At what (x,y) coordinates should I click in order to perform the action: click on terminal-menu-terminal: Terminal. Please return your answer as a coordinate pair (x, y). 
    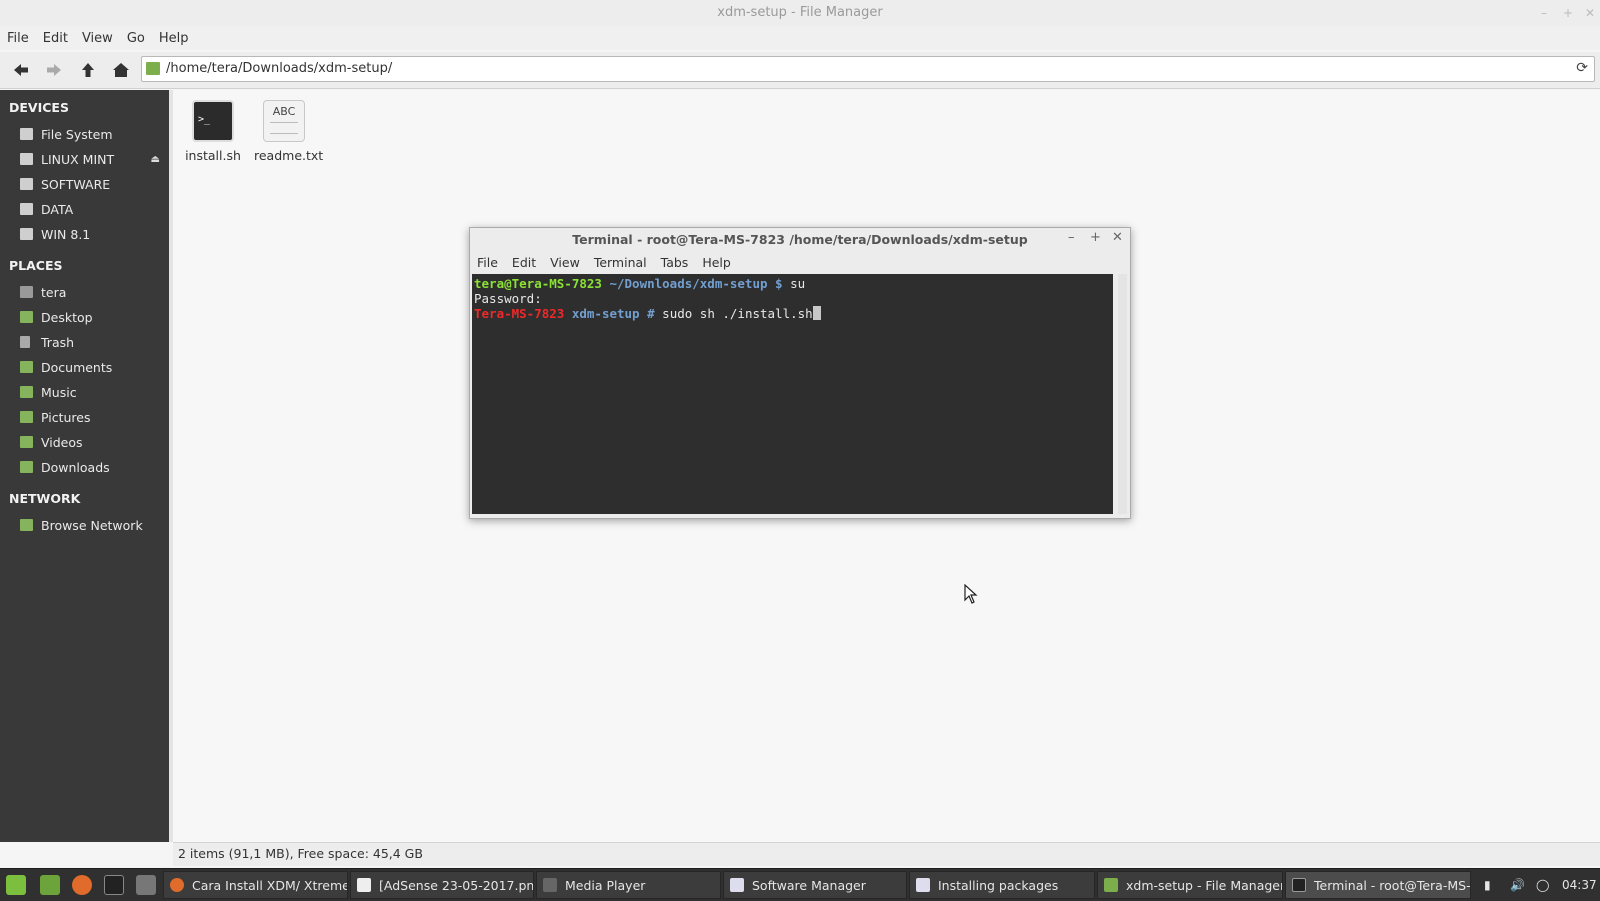
    Looking at the image, I should click on (620, 262).